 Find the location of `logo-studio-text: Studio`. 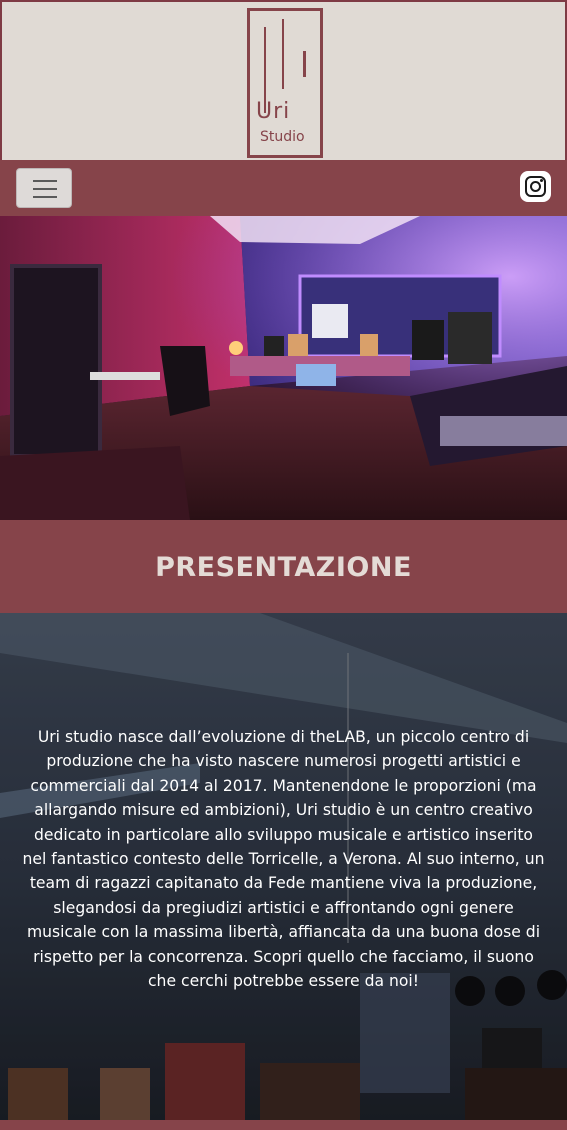

logo-studio-text: Studio is located at coordinates (282, 137).